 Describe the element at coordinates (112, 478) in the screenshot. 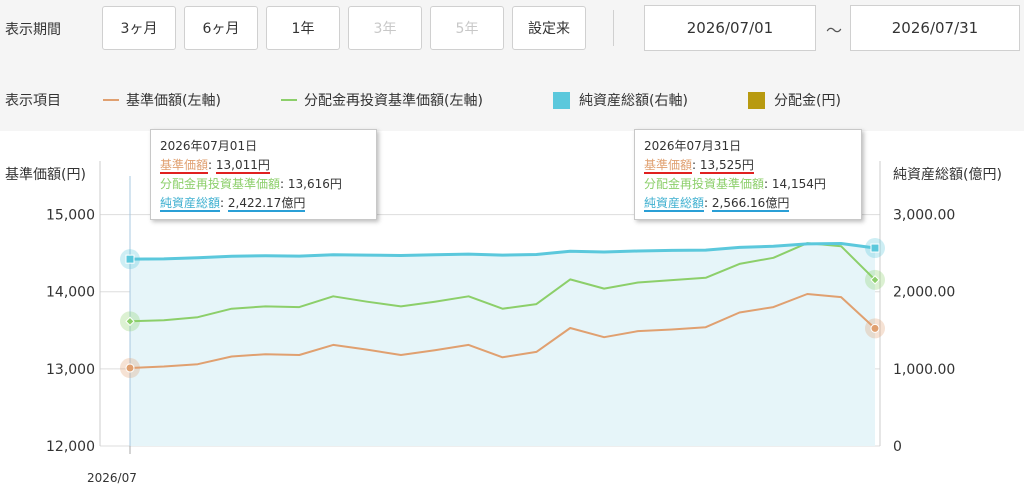

I see `x-tick-label: 2026/07` at that location.